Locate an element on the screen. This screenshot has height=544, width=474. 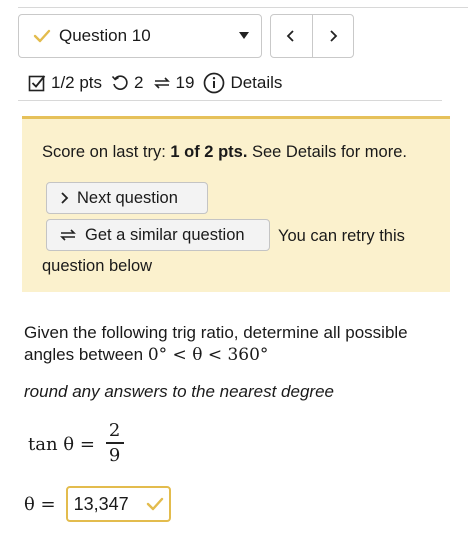
answer-lhs: θ = is located at coordinates (40, 504).